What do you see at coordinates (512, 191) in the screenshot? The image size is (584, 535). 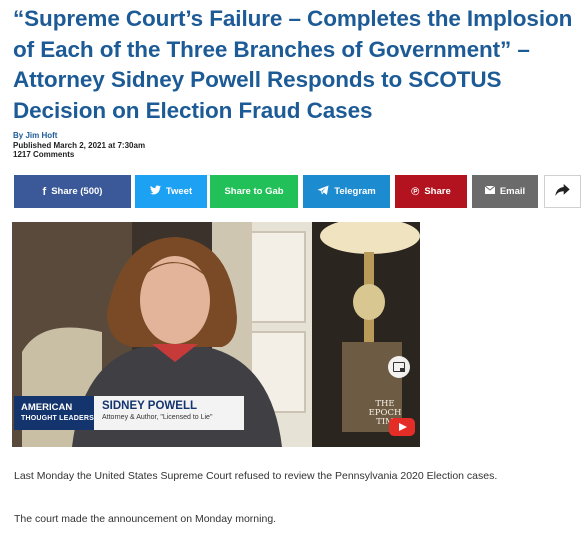 I see `email-share-label: Email` at bounding box center [512, 191].